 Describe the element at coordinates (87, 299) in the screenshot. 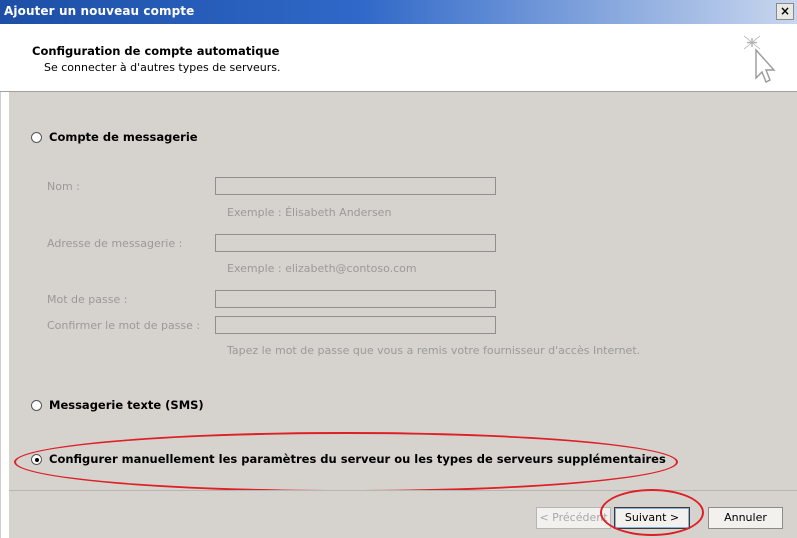

I see `password-label: Mot de passe :` at that location.